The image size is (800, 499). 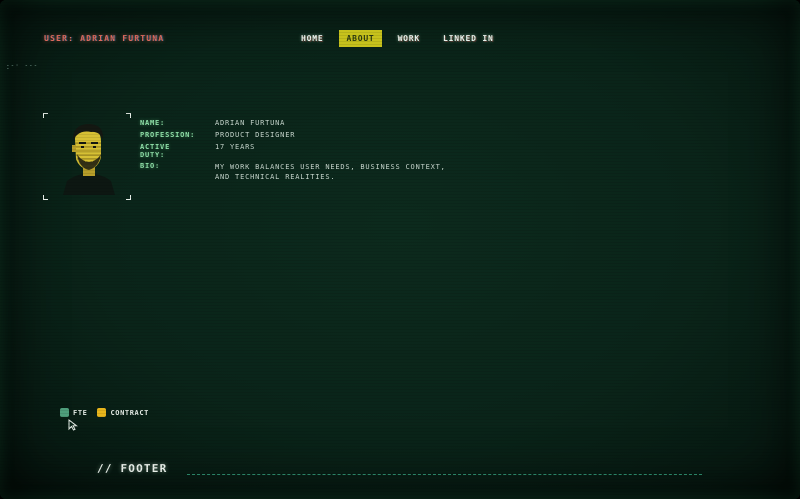 I want to click on nav-about: ABOUT, so click(x=360, y=38).